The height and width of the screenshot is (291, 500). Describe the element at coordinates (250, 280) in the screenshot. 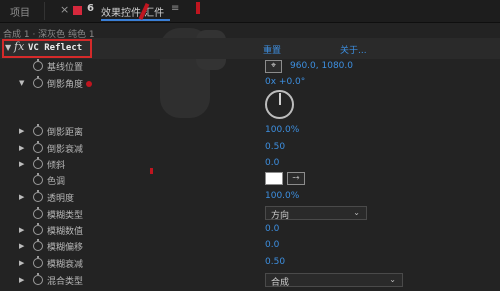

I see `property-row: ▶ 混合类型` at that location.